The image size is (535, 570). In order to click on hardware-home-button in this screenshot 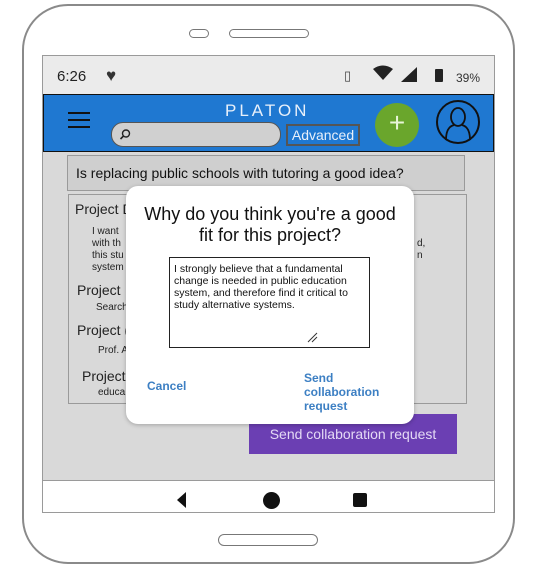, I will do `click(268, 540)`.